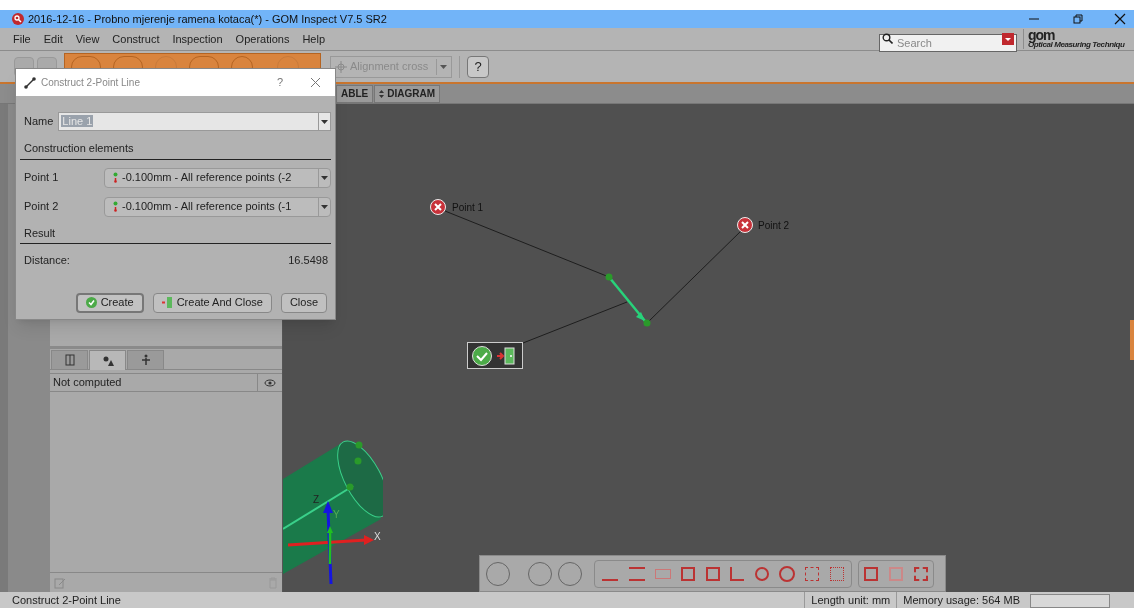 Image resolution: width=1134 pixels, height=608 pixels. I want to click on logo-tagline: Optical Measuring Techniqu, so click(1077, 45).